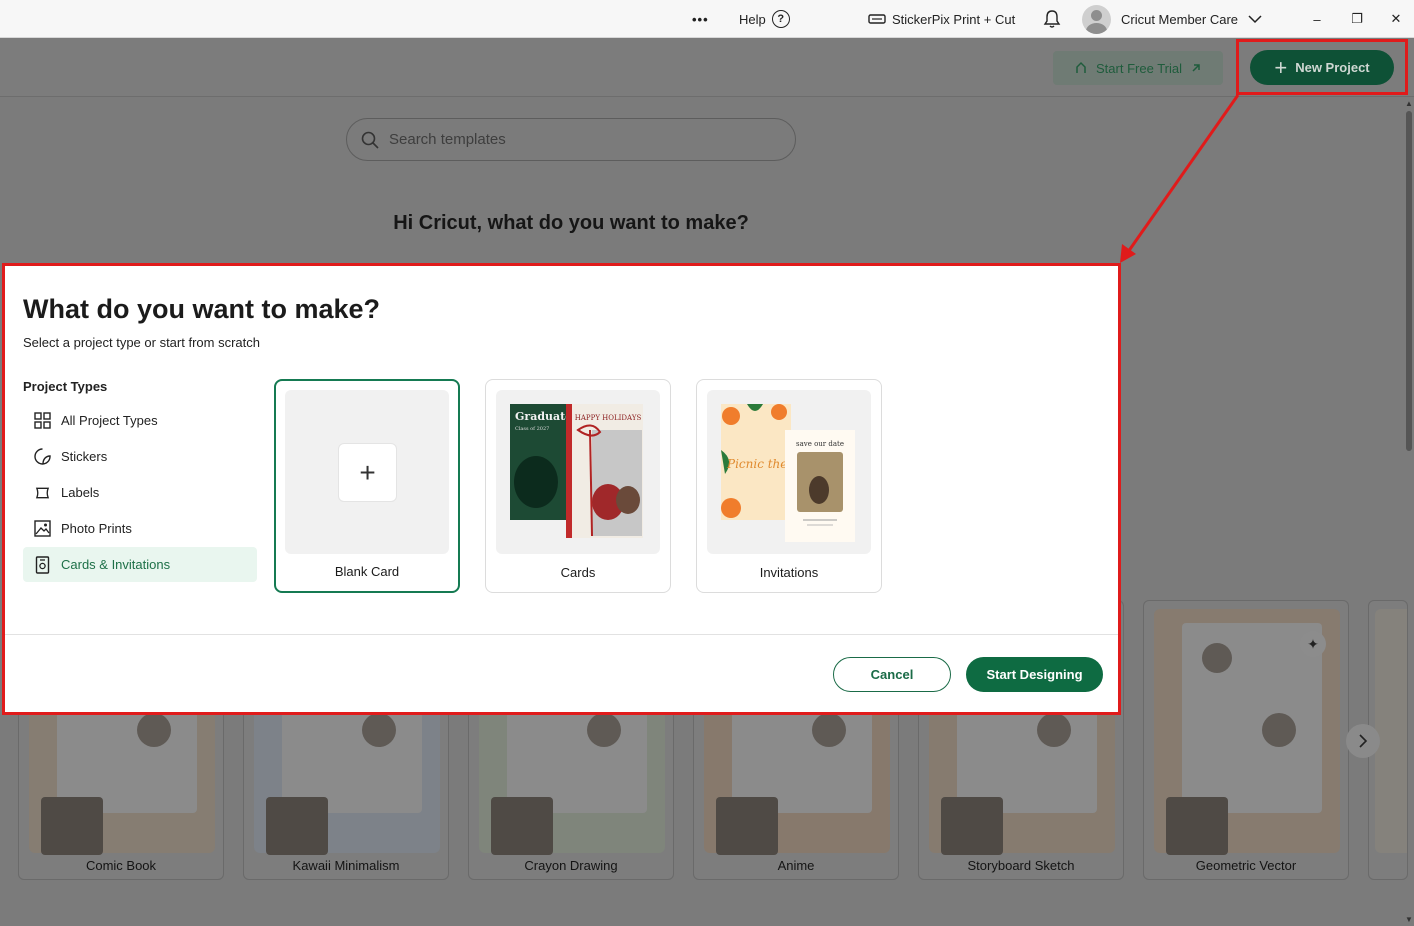  I want to click on maximize-button: ❐, so click(1357, 19).